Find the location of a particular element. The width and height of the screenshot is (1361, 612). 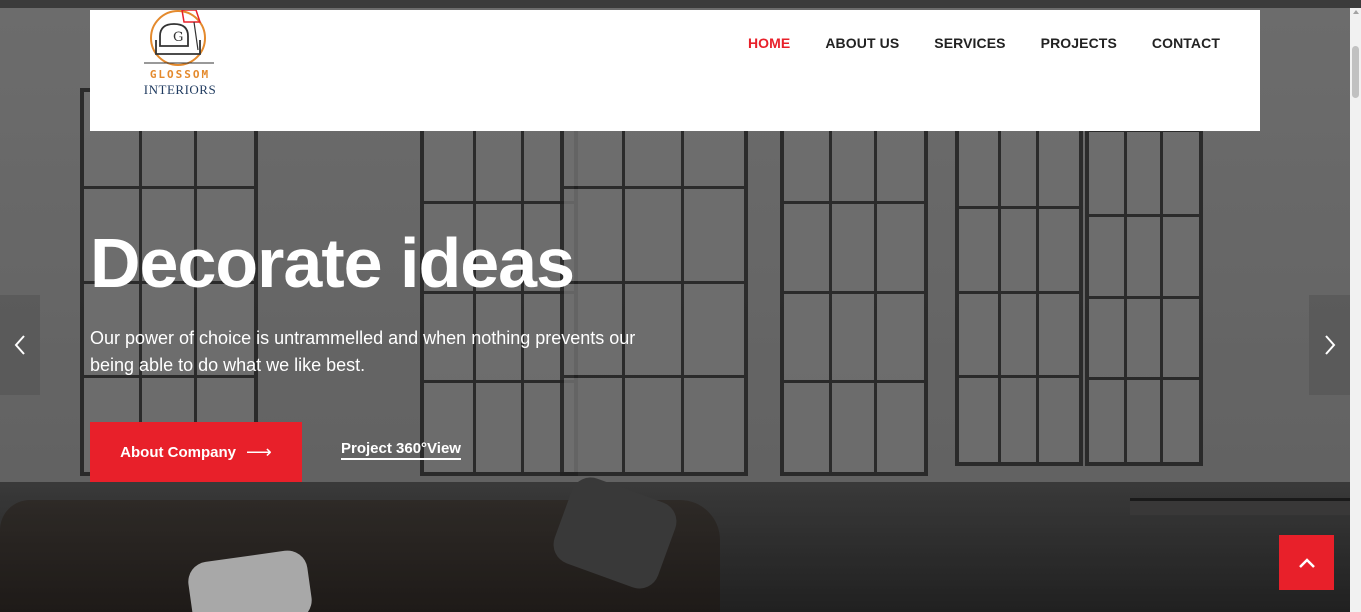

armchair-icon: G is located at coordinates (179, 37).